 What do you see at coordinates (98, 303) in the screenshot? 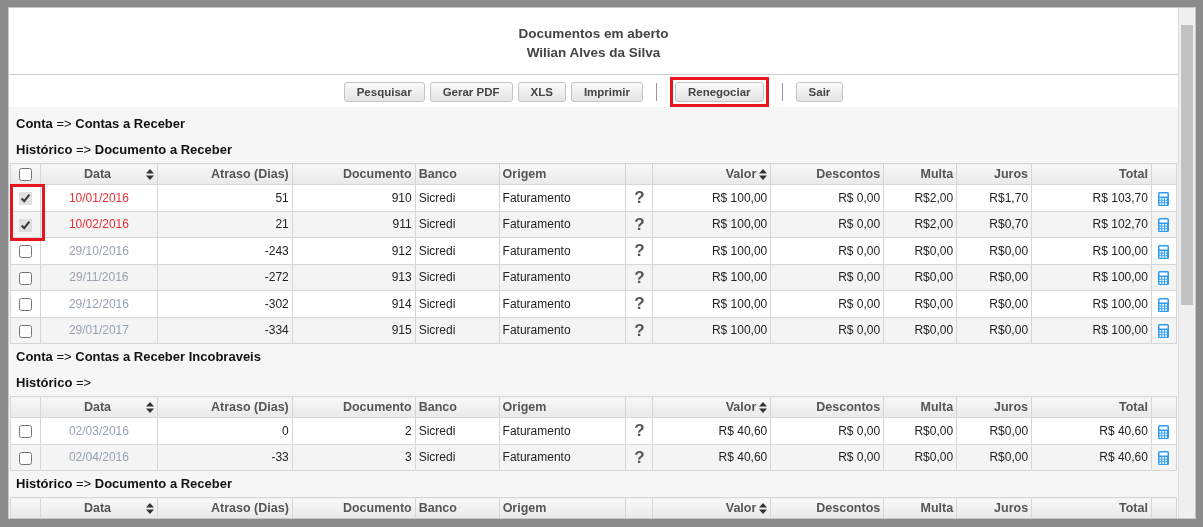
I see `date-text: 29/12/2016` at bounding box center [98, 303].